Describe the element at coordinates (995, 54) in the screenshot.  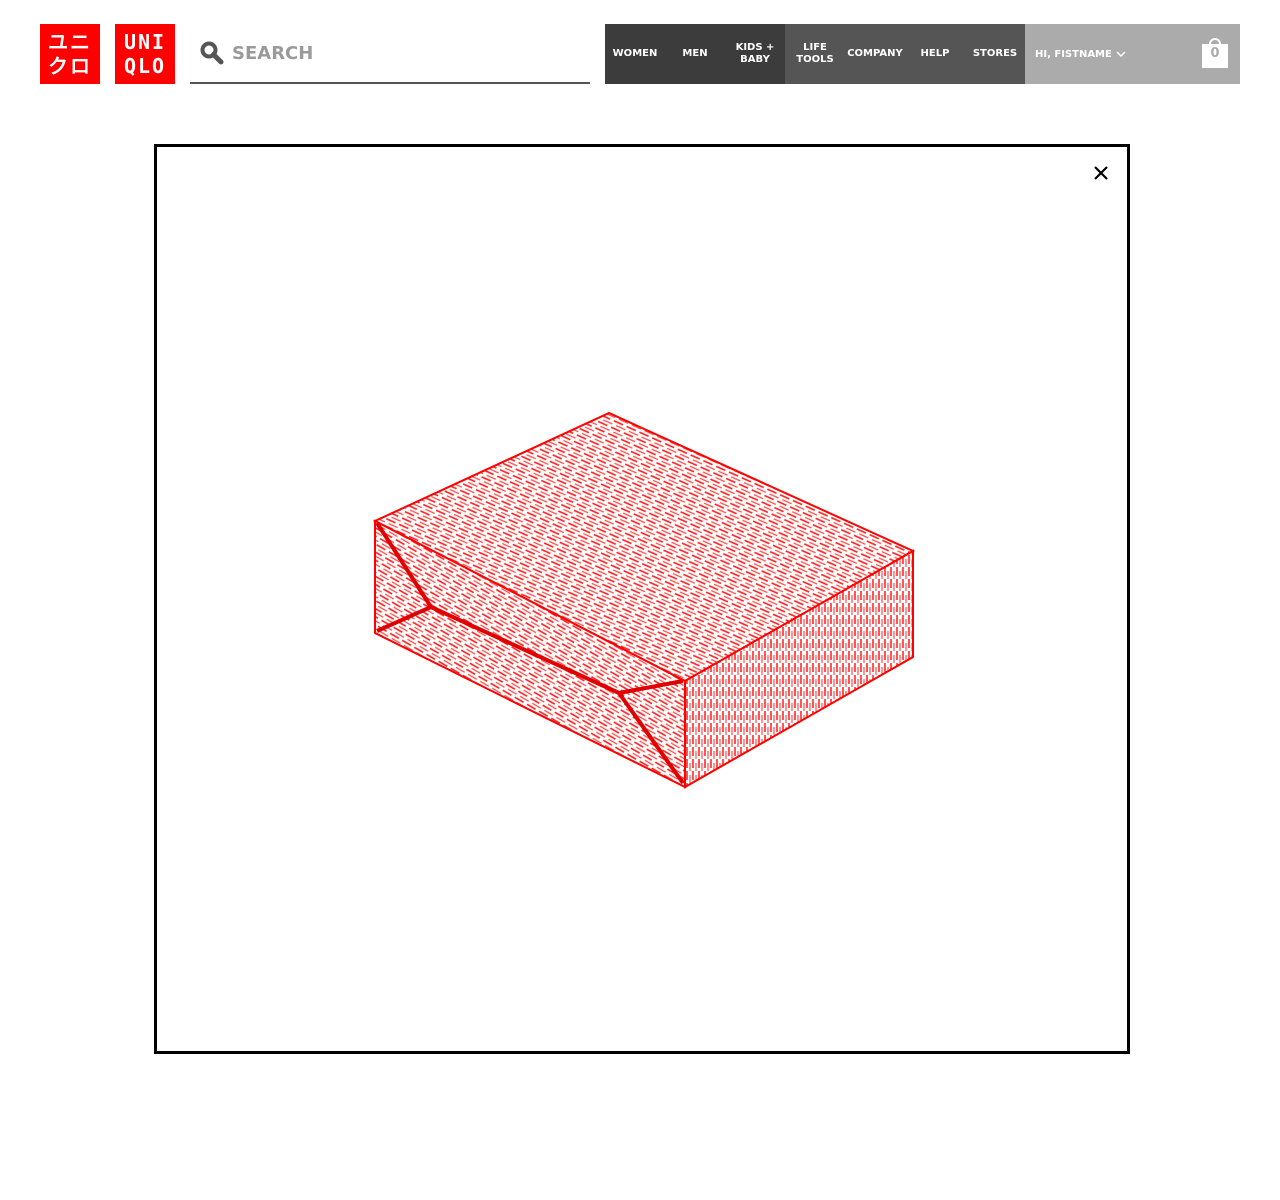
I see `nav-stores: STORES` at that location.